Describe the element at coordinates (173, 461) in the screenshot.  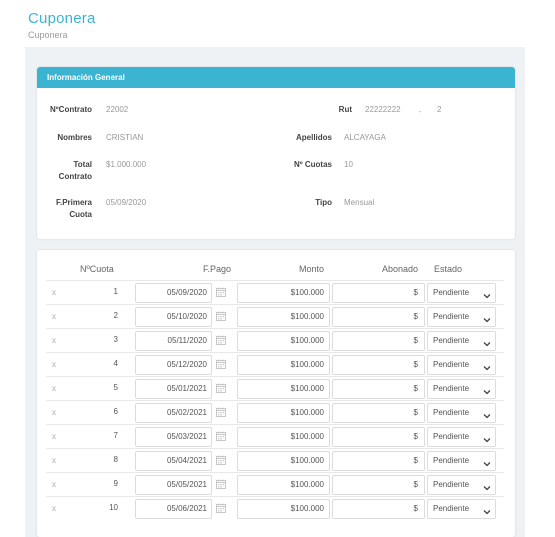
I see `fecha-pago-input: 05/04/2021` at that location.